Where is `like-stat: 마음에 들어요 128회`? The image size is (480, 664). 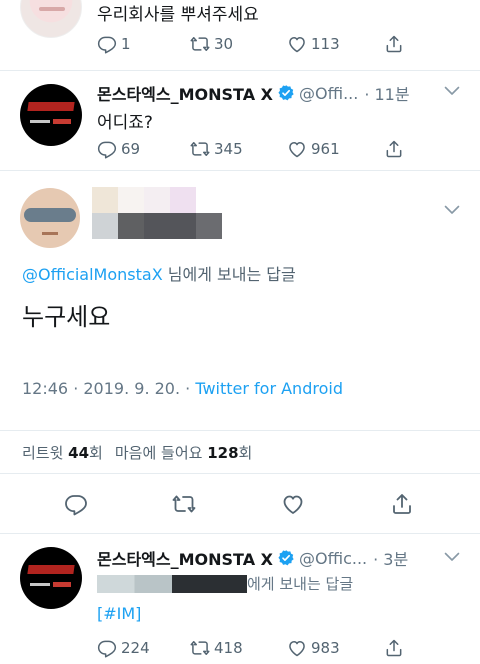
like-stat: 마음에 들어요 128회 is located at coordinates (183, 452).